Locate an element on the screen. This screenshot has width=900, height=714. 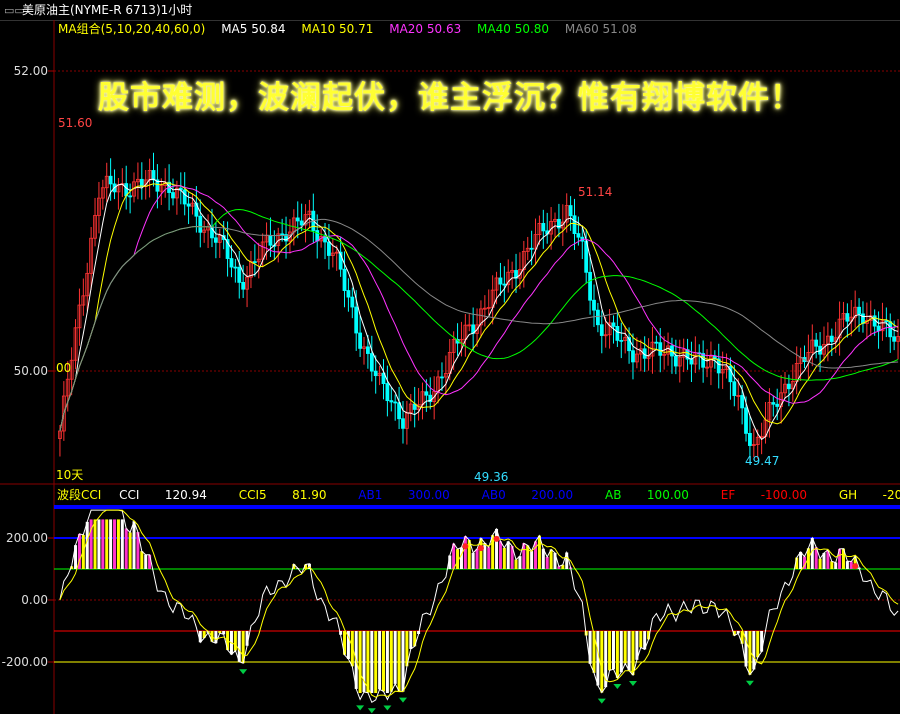
price-annotation: 49.47 is located at coordinates (762, 461).